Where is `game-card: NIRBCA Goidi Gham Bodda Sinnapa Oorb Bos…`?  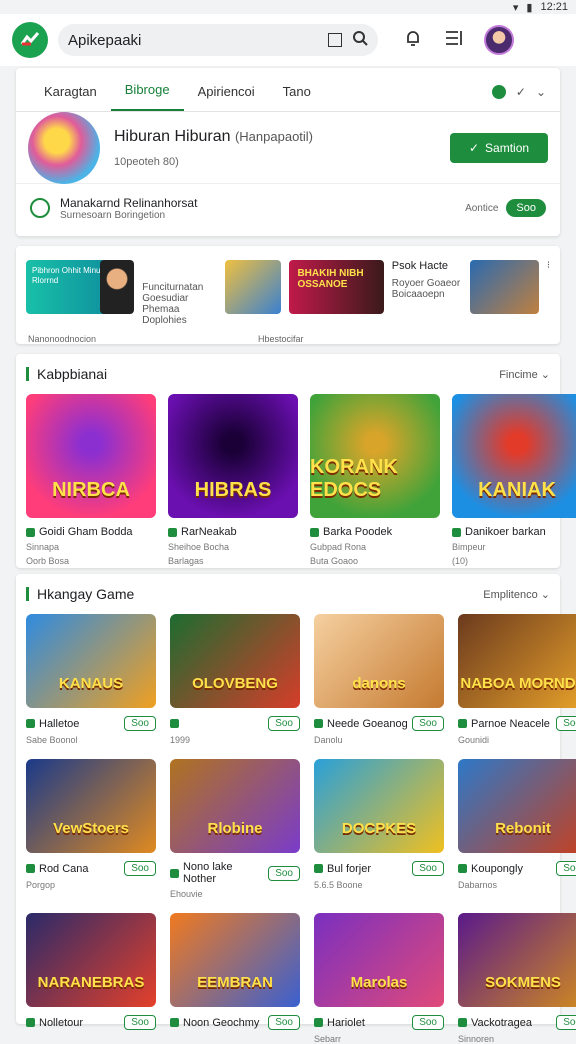
game-card: NIRBCA Goidi Gham Bodda Sinnapa Oorb Bos… is located at coordinates (91, 480).